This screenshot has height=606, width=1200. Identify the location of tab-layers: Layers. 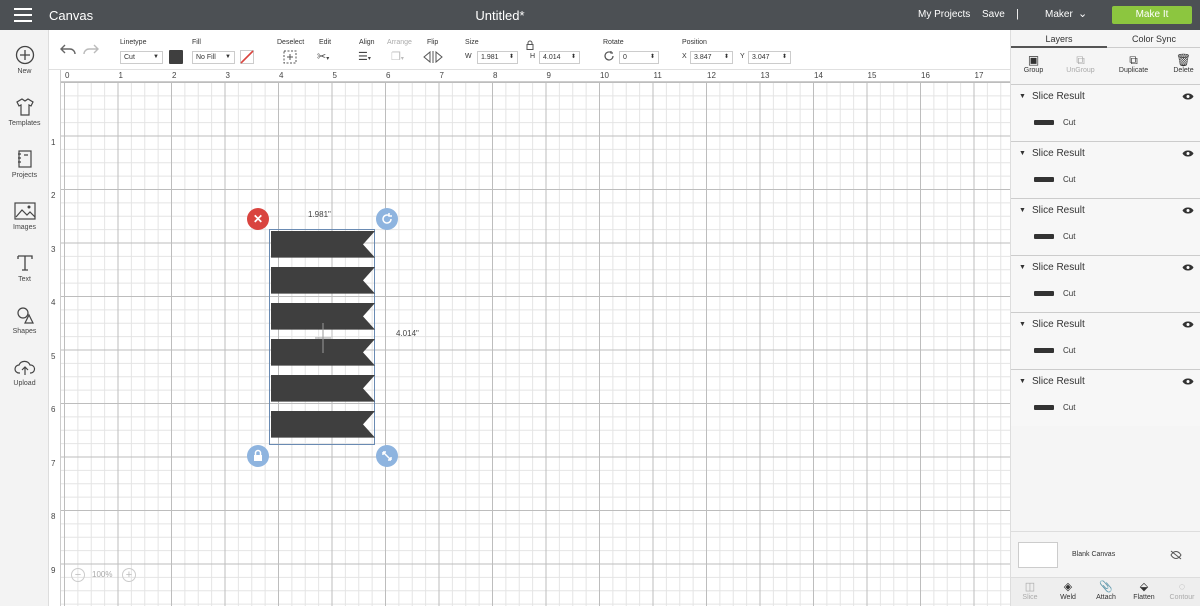
(1059, 39).